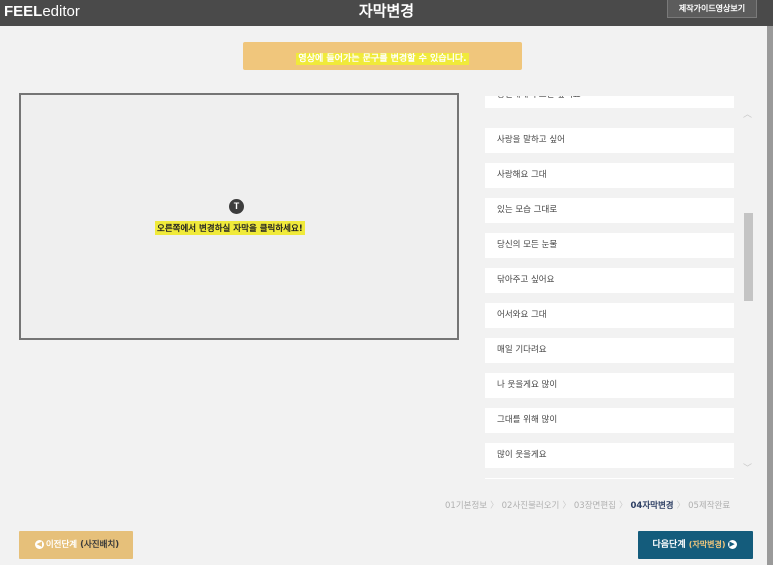 The image size is (773, 565). Describe the element at coordinates (466, 506) in the screenshot. I see `step-1: 01기본정보` at that location.